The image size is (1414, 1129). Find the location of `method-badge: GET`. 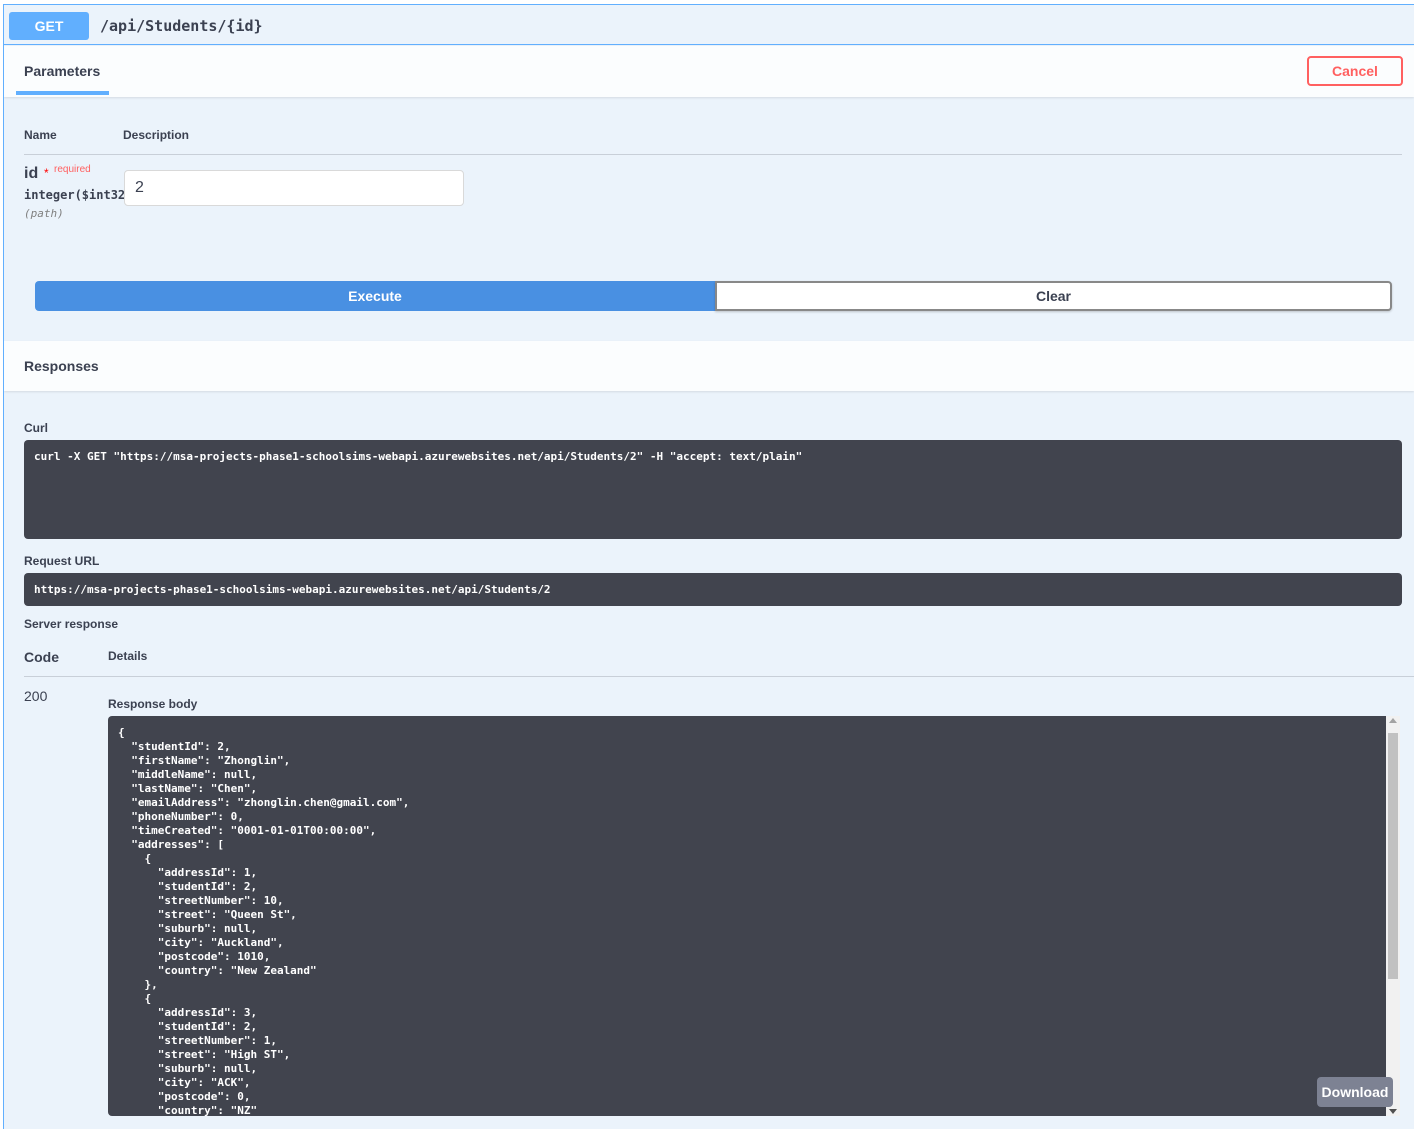

method-badge: GET is located at coordinates (49, 26).